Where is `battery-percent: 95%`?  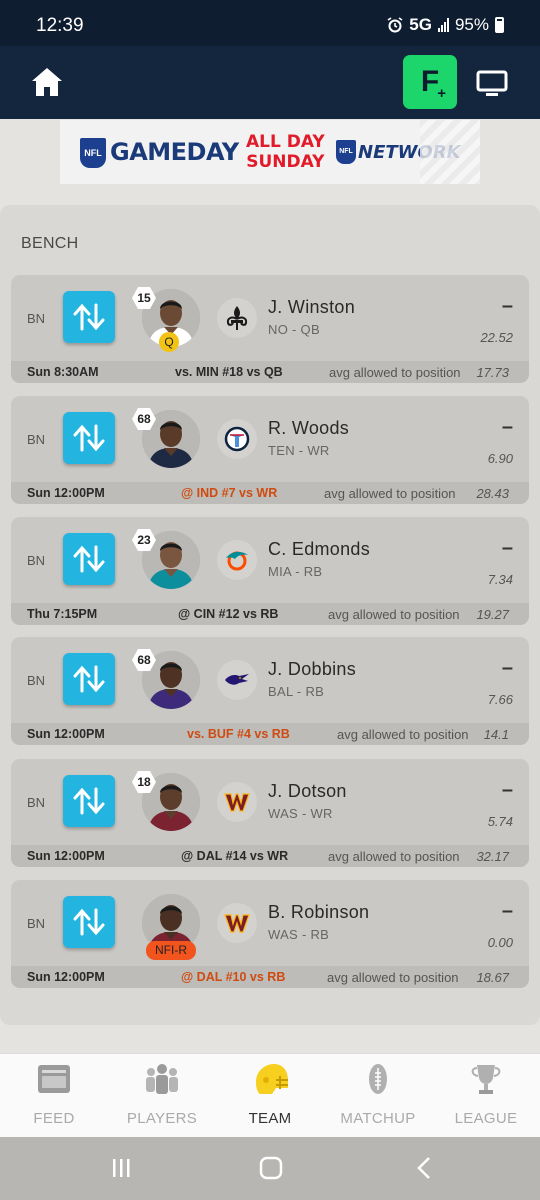
battery-percent: 95% is located at coordinates (471, 24).